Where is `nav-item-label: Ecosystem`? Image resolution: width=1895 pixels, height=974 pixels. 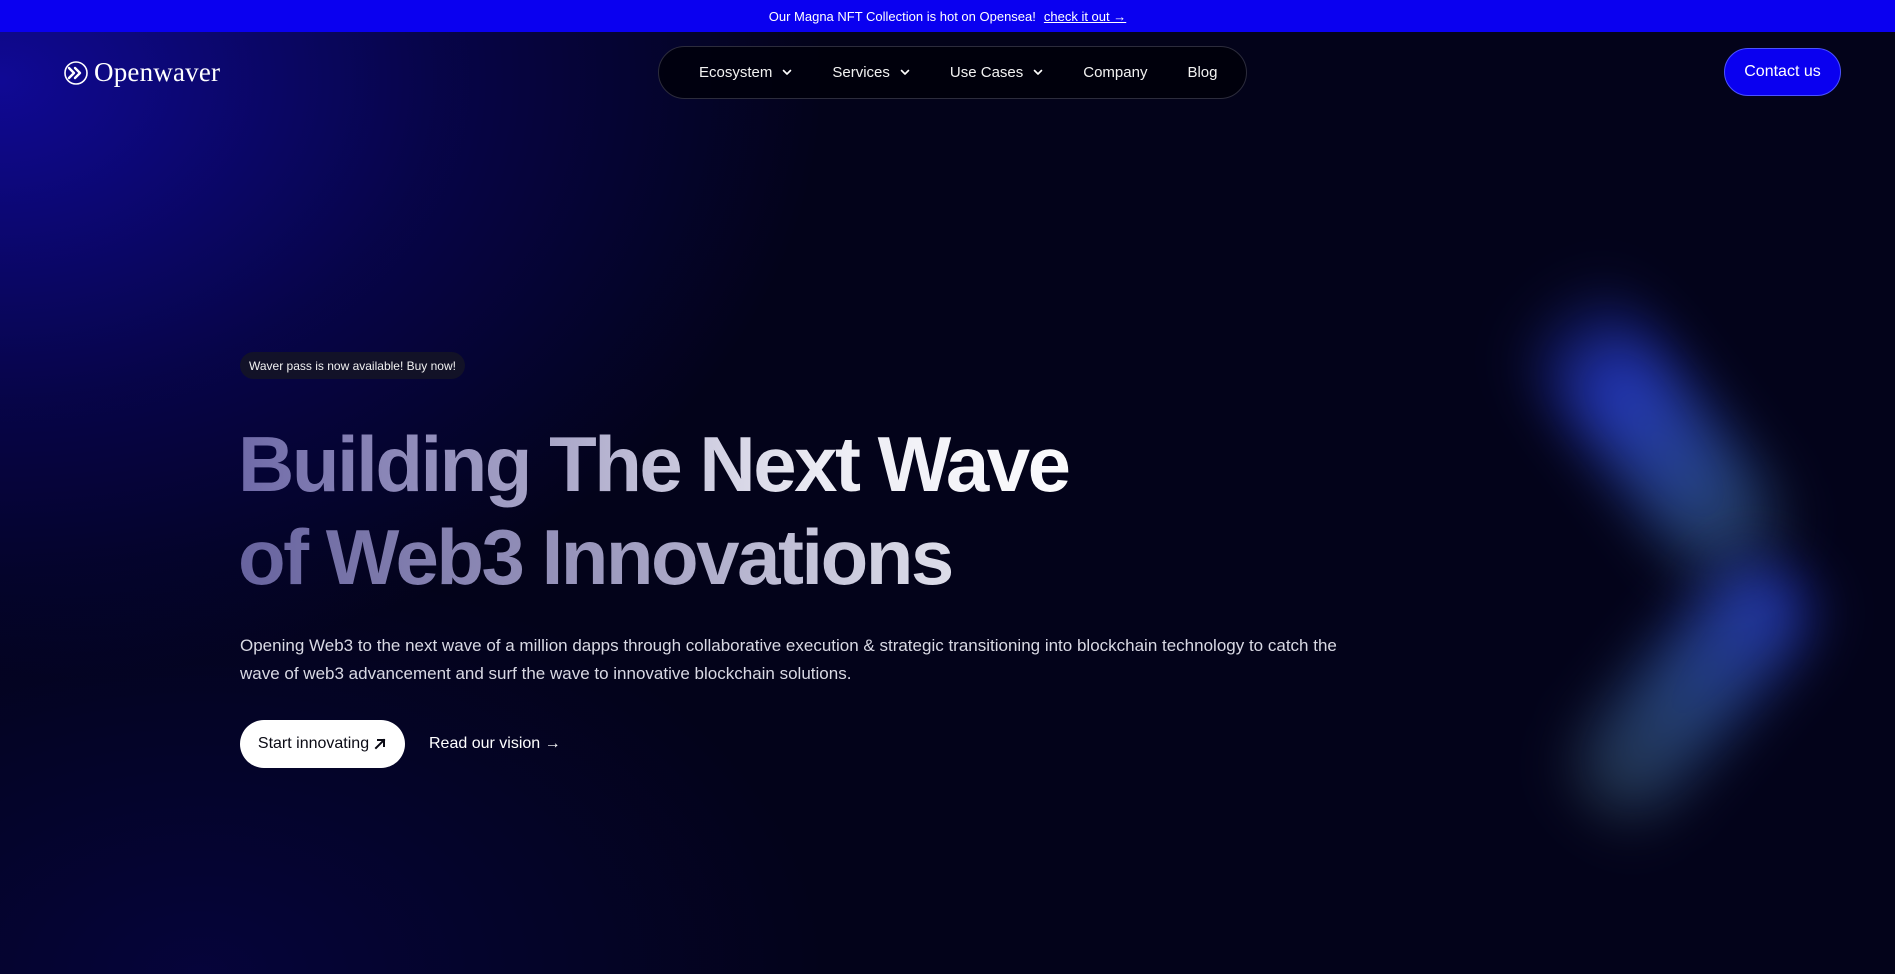
nav-item-label: Ecosystem is located at coordinates (736, 72).